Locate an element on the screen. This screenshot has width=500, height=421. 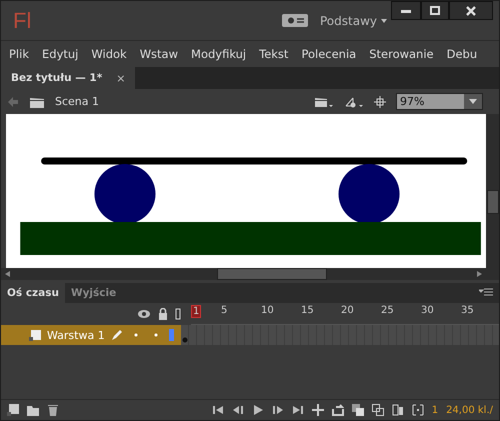
frame-number: 5 is located at coordinates (224, 310).